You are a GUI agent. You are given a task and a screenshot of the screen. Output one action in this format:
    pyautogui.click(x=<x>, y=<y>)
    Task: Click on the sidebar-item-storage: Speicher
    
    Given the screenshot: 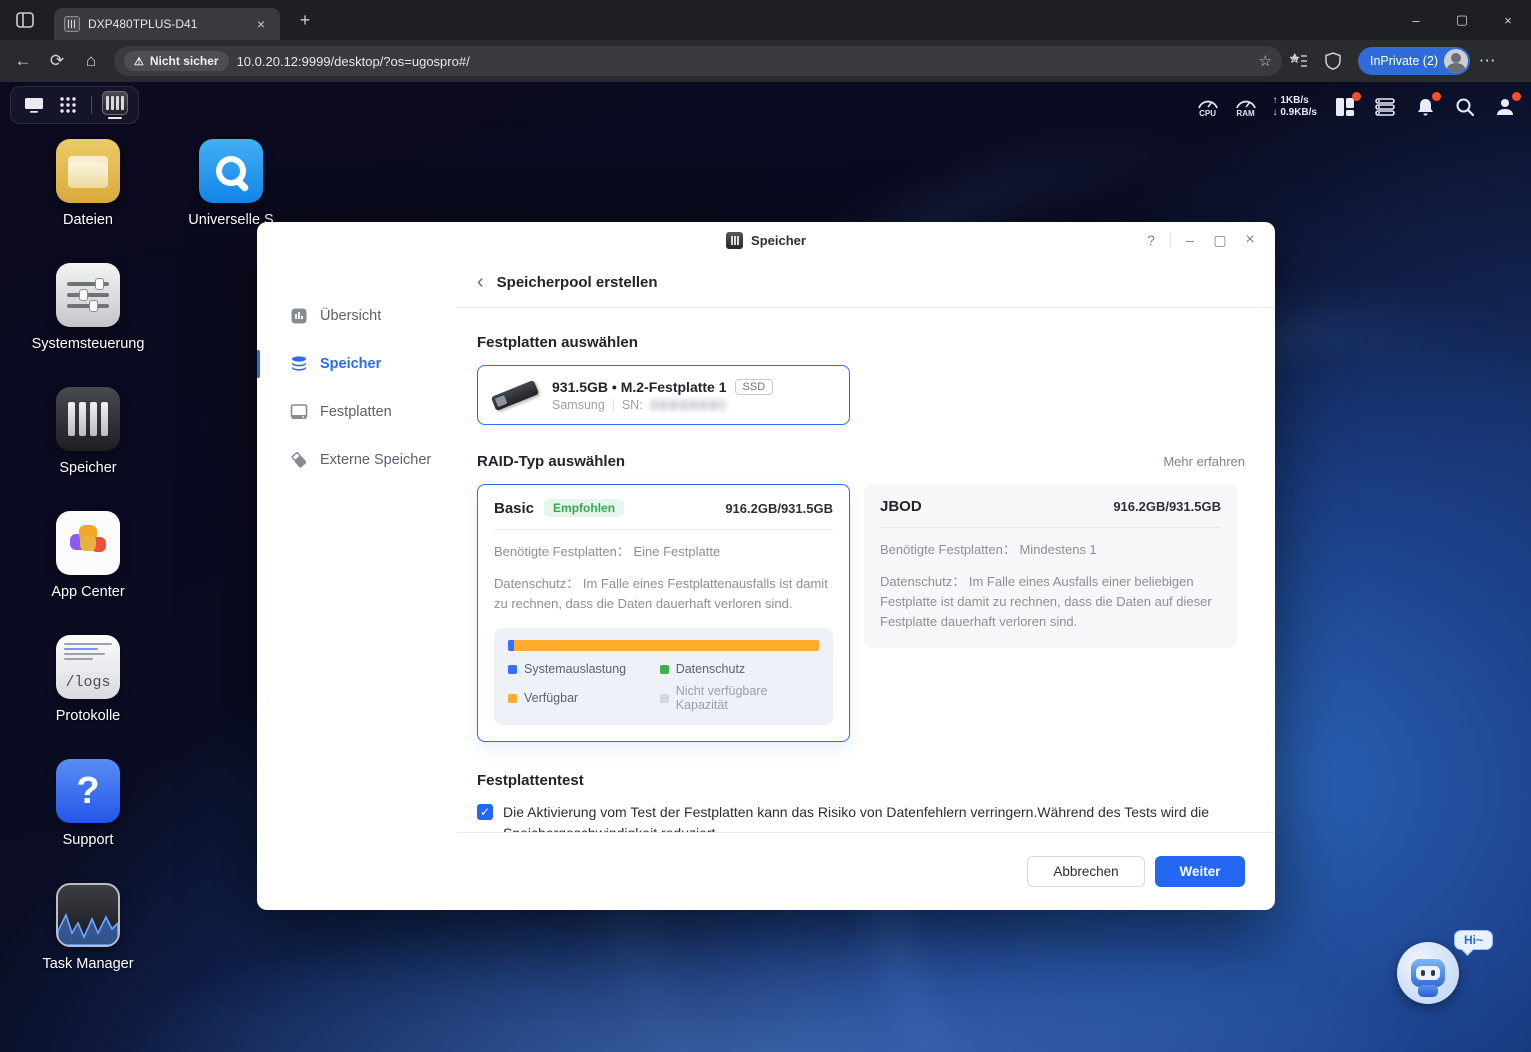 What is the action you would take?
    pyautogui.click(x=357, y=364)
    